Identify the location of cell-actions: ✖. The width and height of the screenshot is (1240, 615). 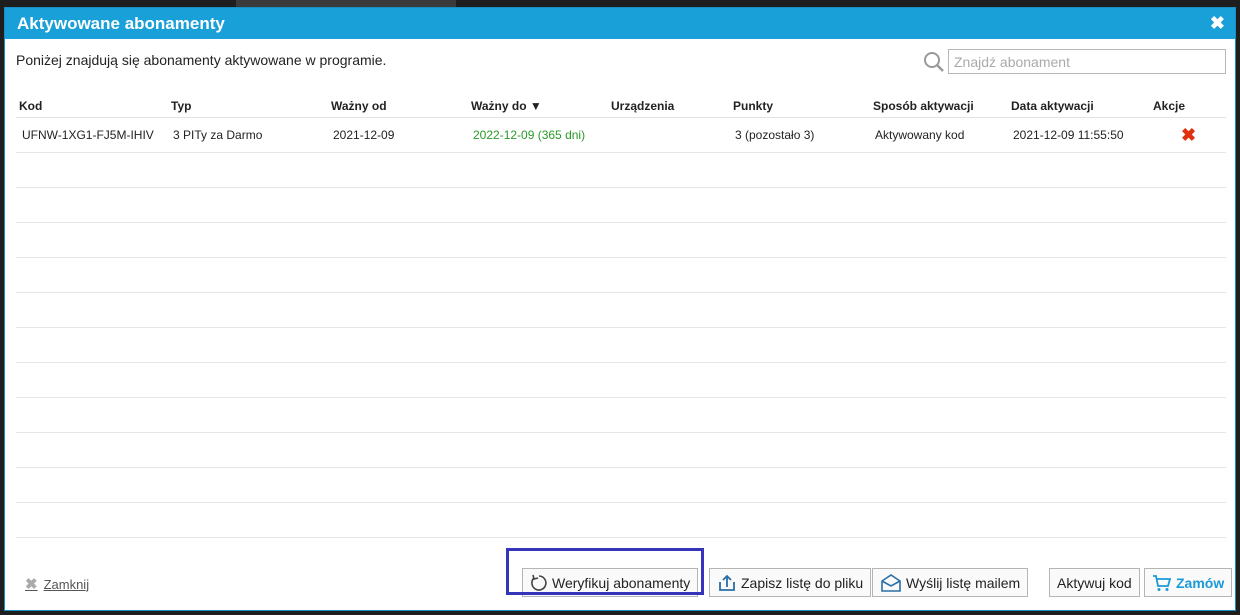
(1188, 135).